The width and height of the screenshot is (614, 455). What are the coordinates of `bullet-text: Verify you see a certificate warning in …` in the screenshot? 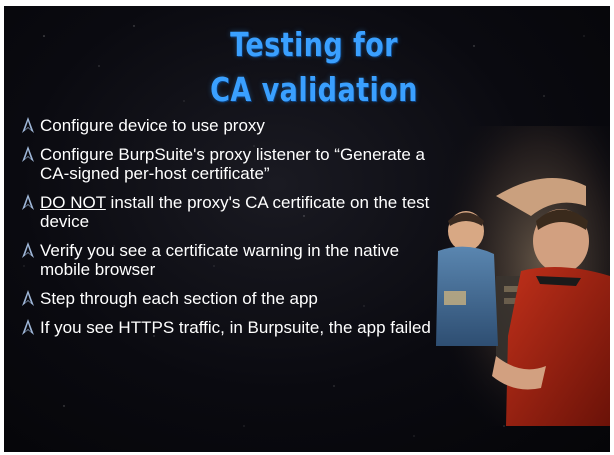 It's located at (220, 260).